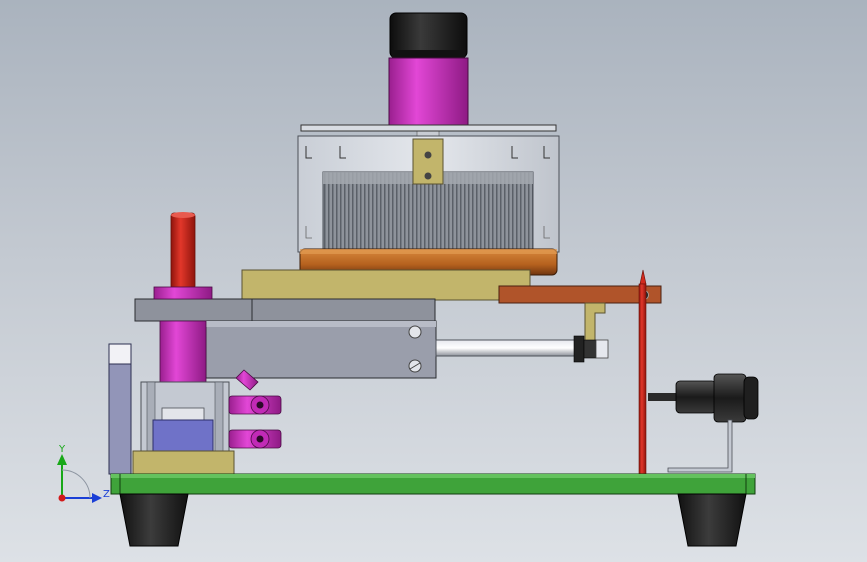 The width and height of the screenshot is (867, 562). Describe the element at coordinates (386, 285) in the screenshot. I see `mounting-bracket` at that location.